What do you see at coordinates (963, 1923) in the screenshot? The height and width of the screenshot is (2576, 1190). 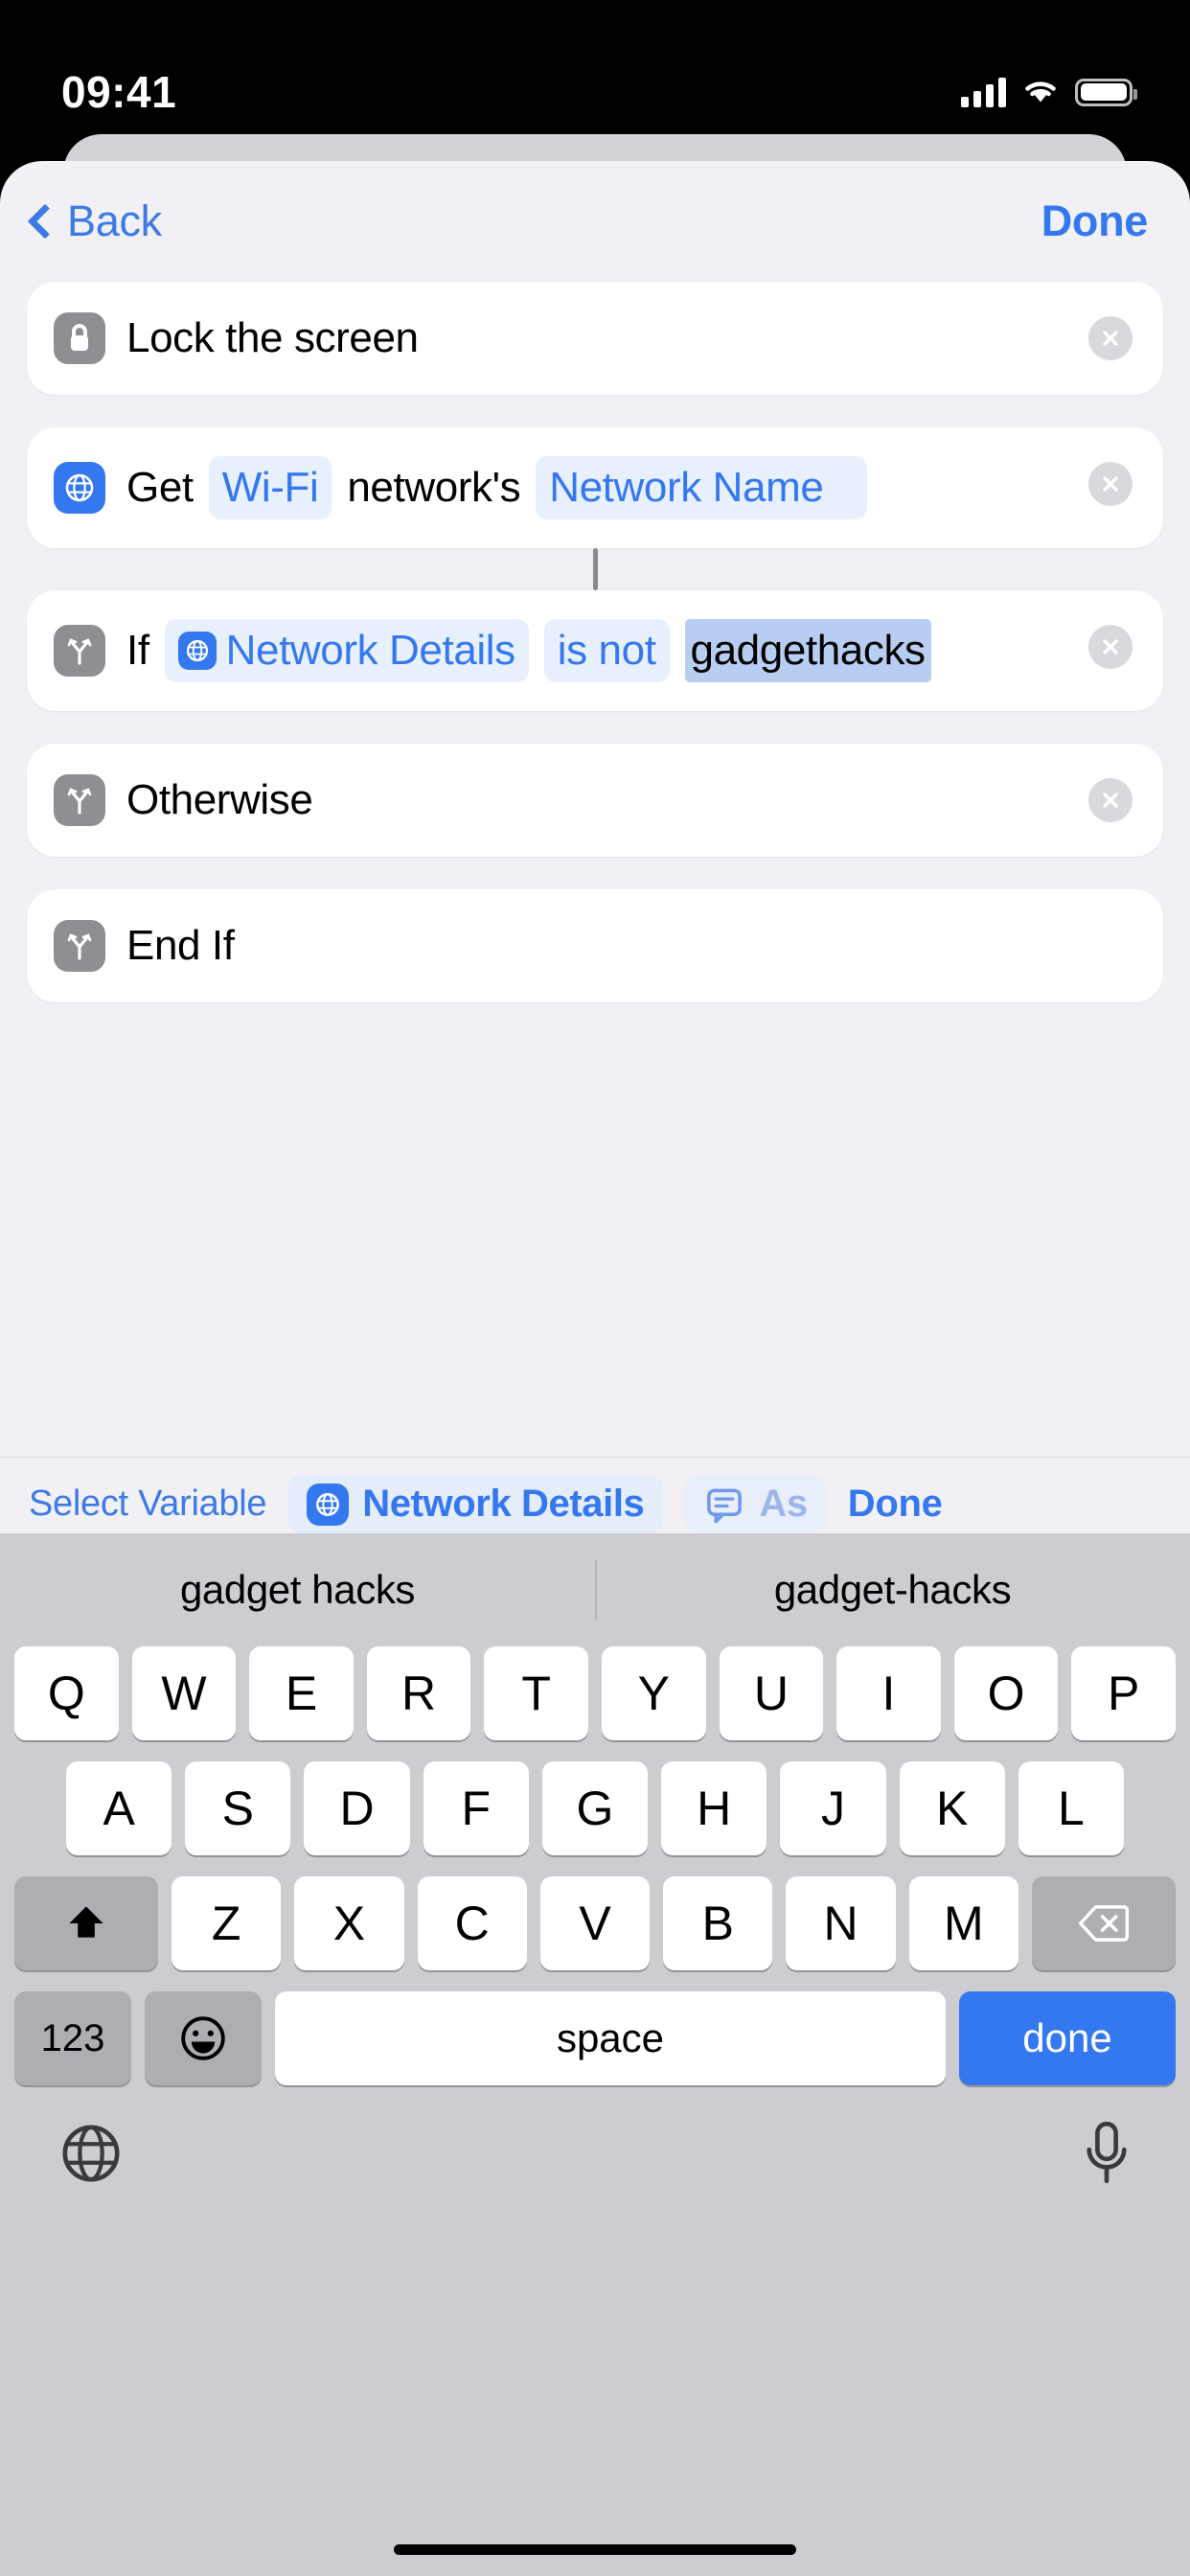 I see `key-m: M` at bounding box center [963, 1923].